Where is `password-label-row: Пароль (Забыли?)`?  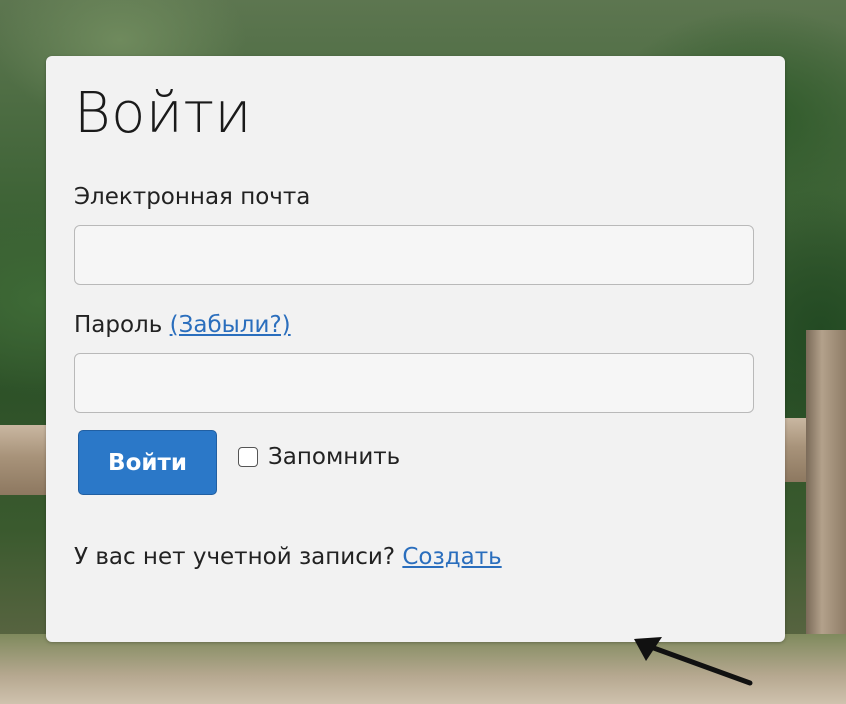 password-label-row: Пароль (Забыли?) is located at coordinates (182, 325).